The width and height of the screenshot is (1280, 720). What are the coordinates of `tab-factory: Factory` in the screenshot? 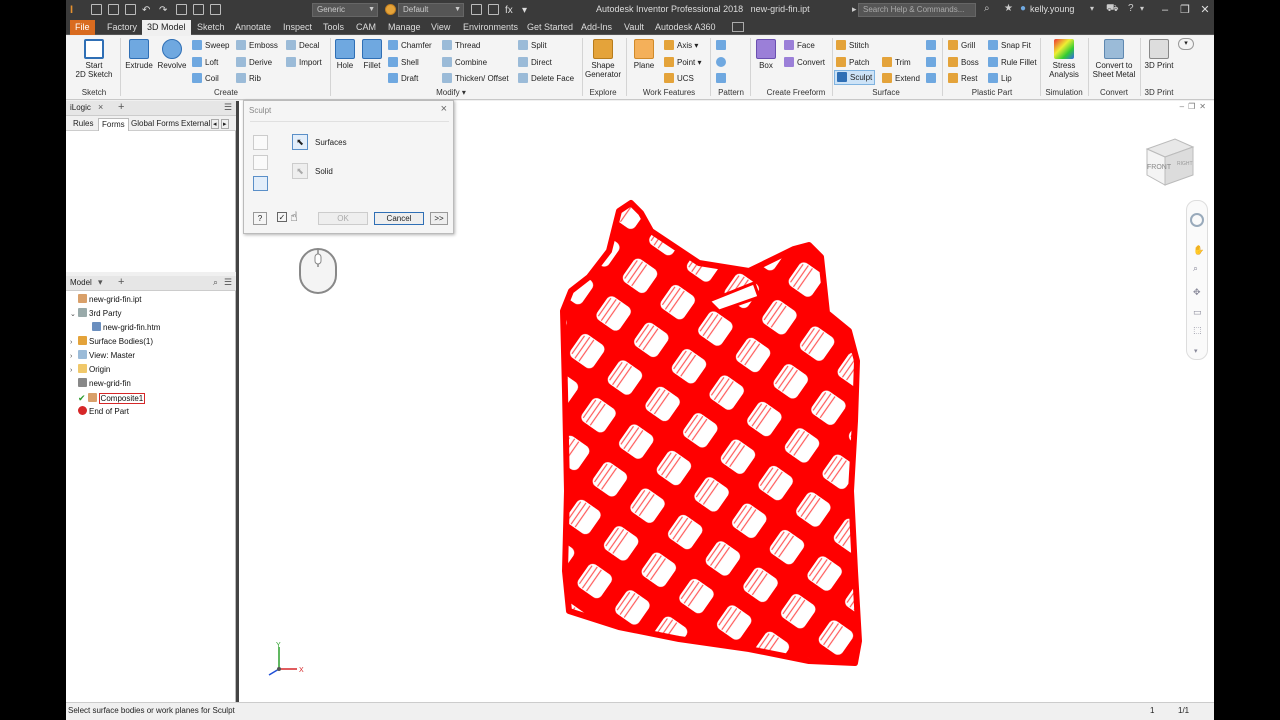 It's located at (122, 27).